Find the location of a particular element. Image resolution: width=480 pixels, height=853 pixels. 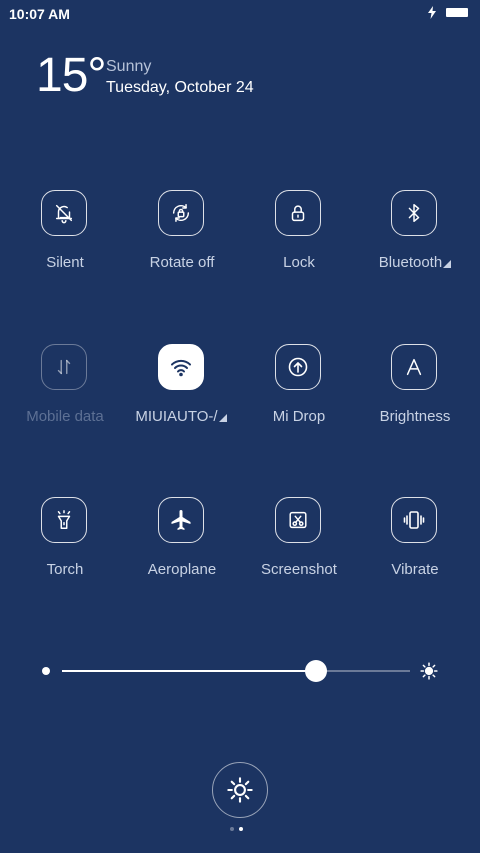

lock-icon is located at coordinates (298, 213).